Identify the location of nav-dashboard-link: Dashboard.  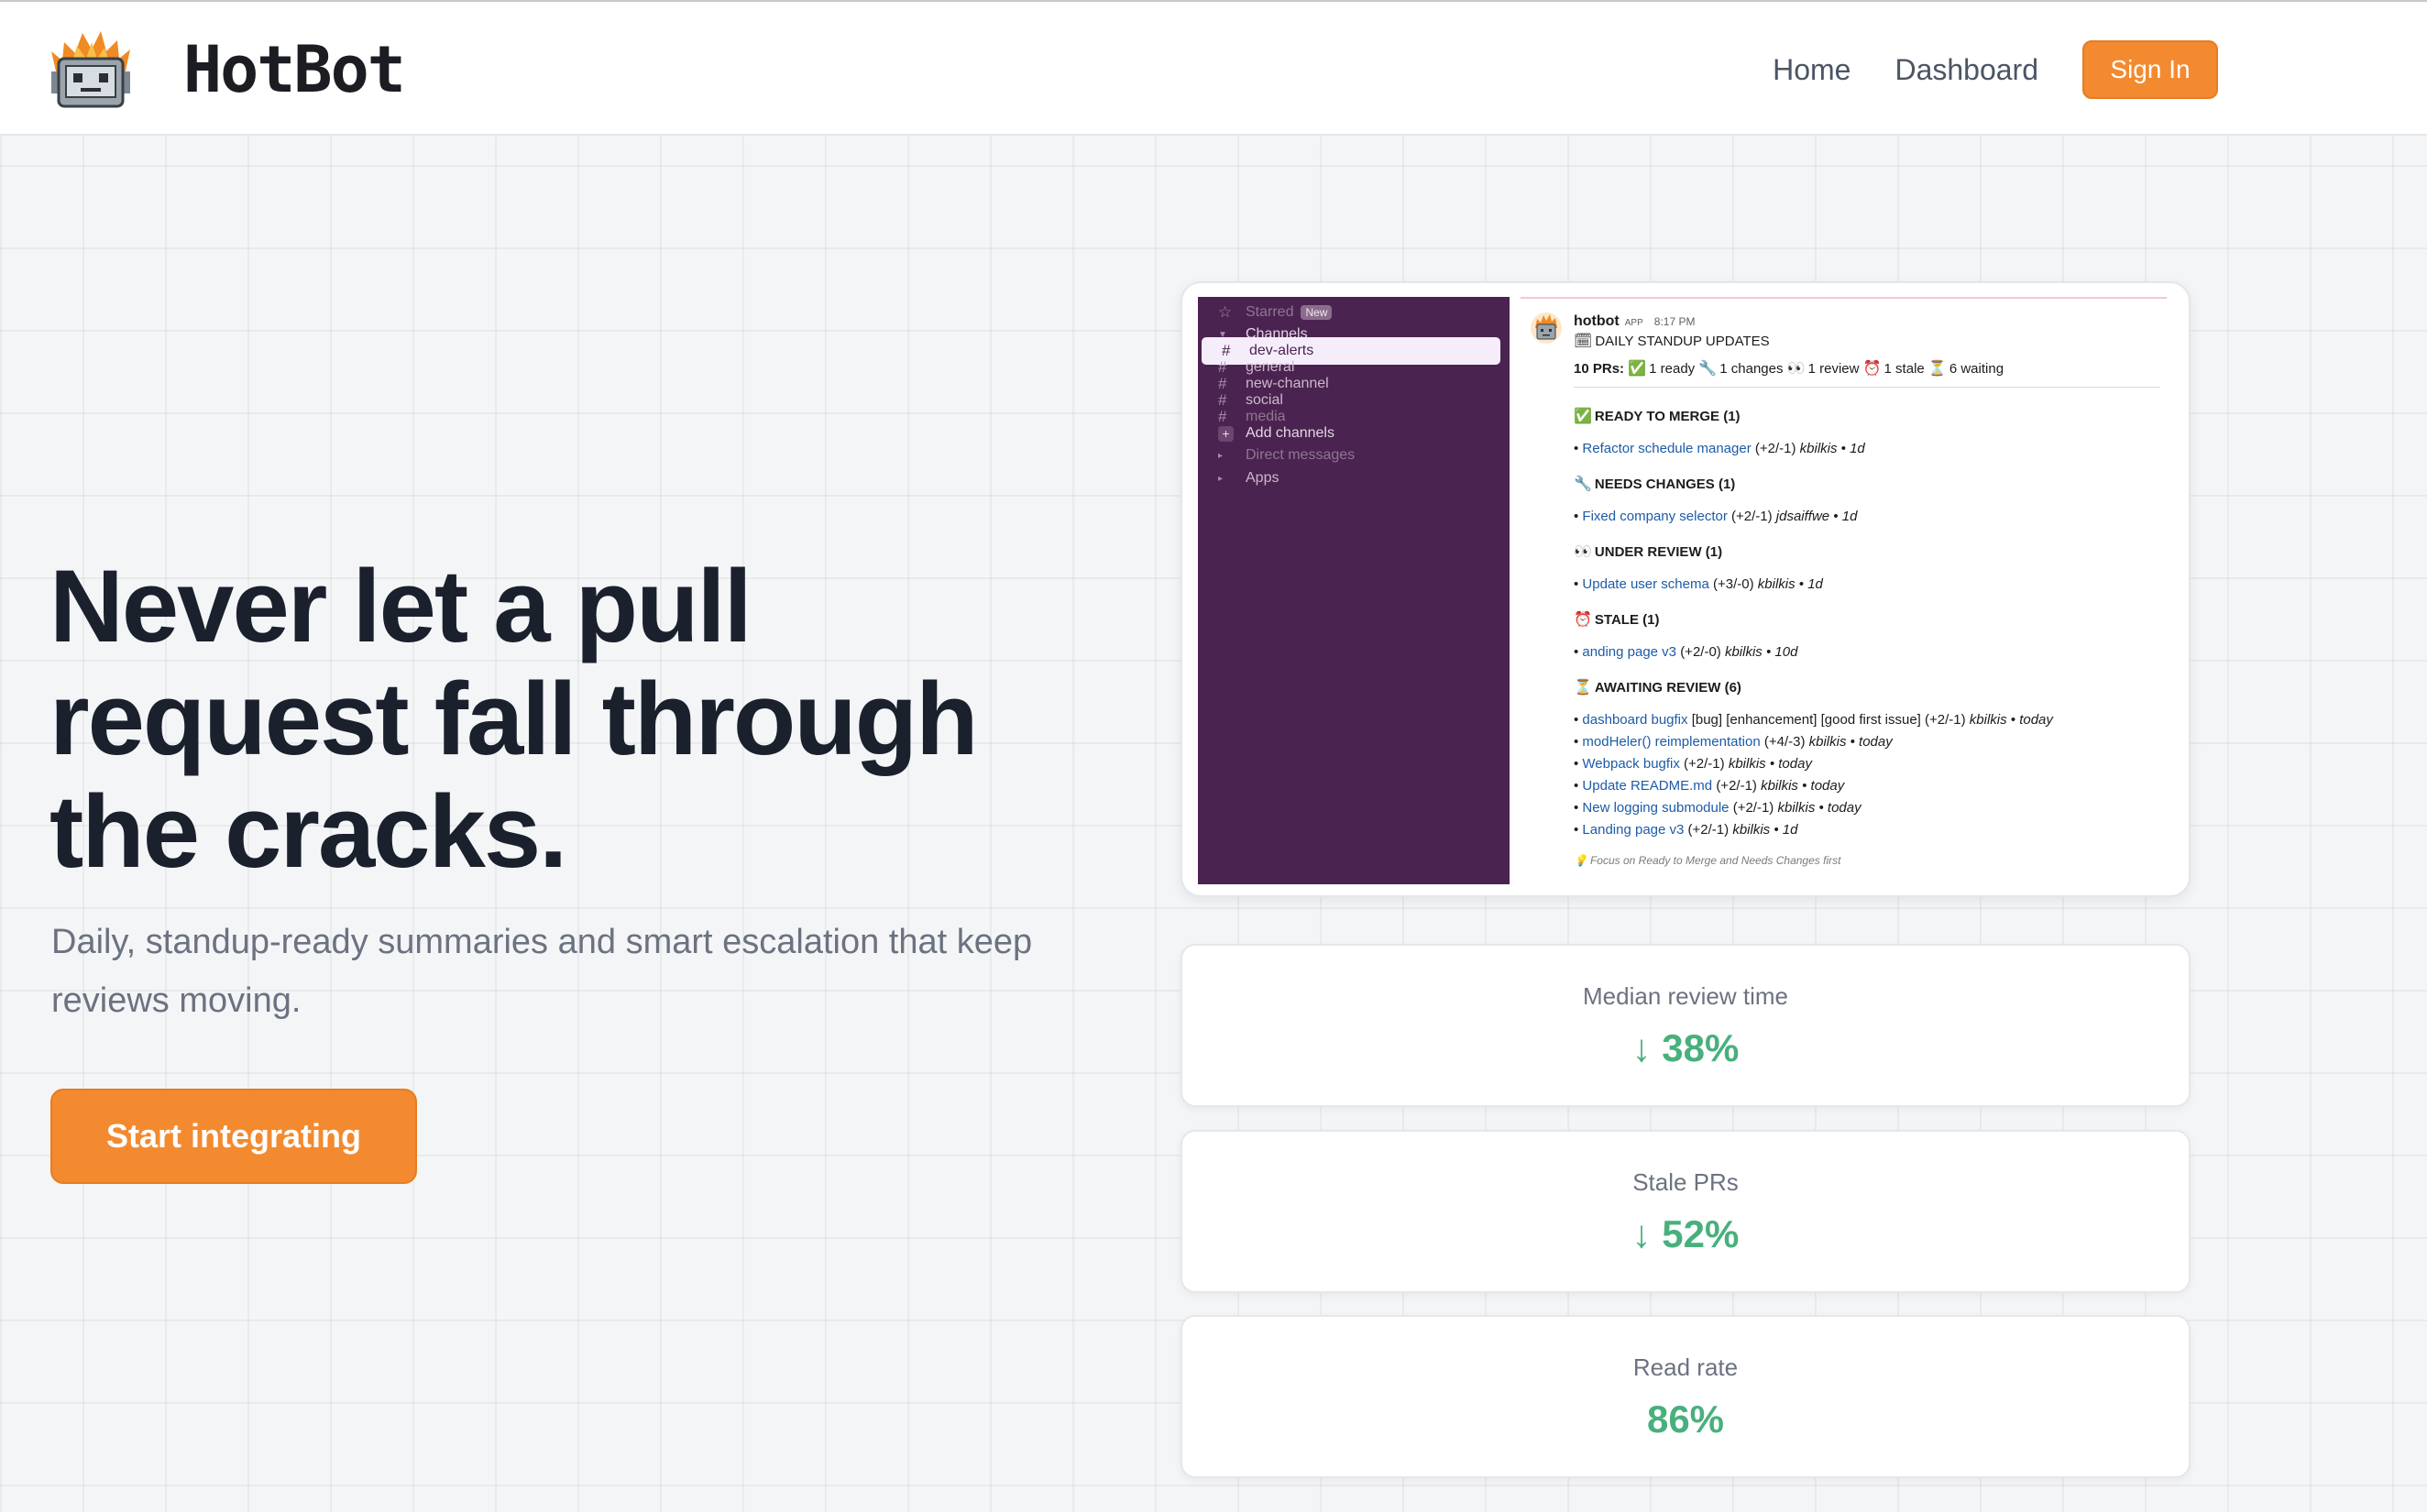
(1966, 70).